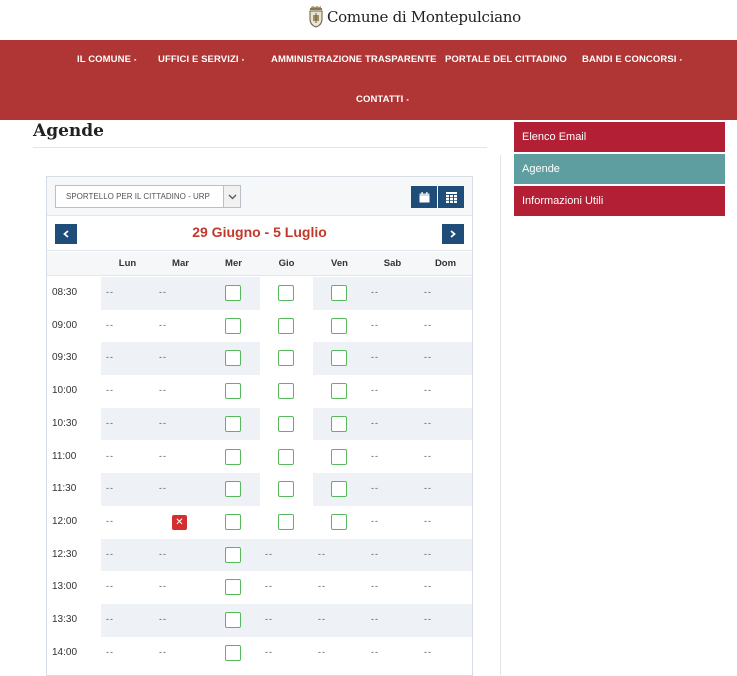 The image size is (737, 676). What do you see at coordinates (148, 196) in the screenshot?
I see `service-select: SPORTELLO PER IL CITTADINO - URP` at bounding box center [148, 196].